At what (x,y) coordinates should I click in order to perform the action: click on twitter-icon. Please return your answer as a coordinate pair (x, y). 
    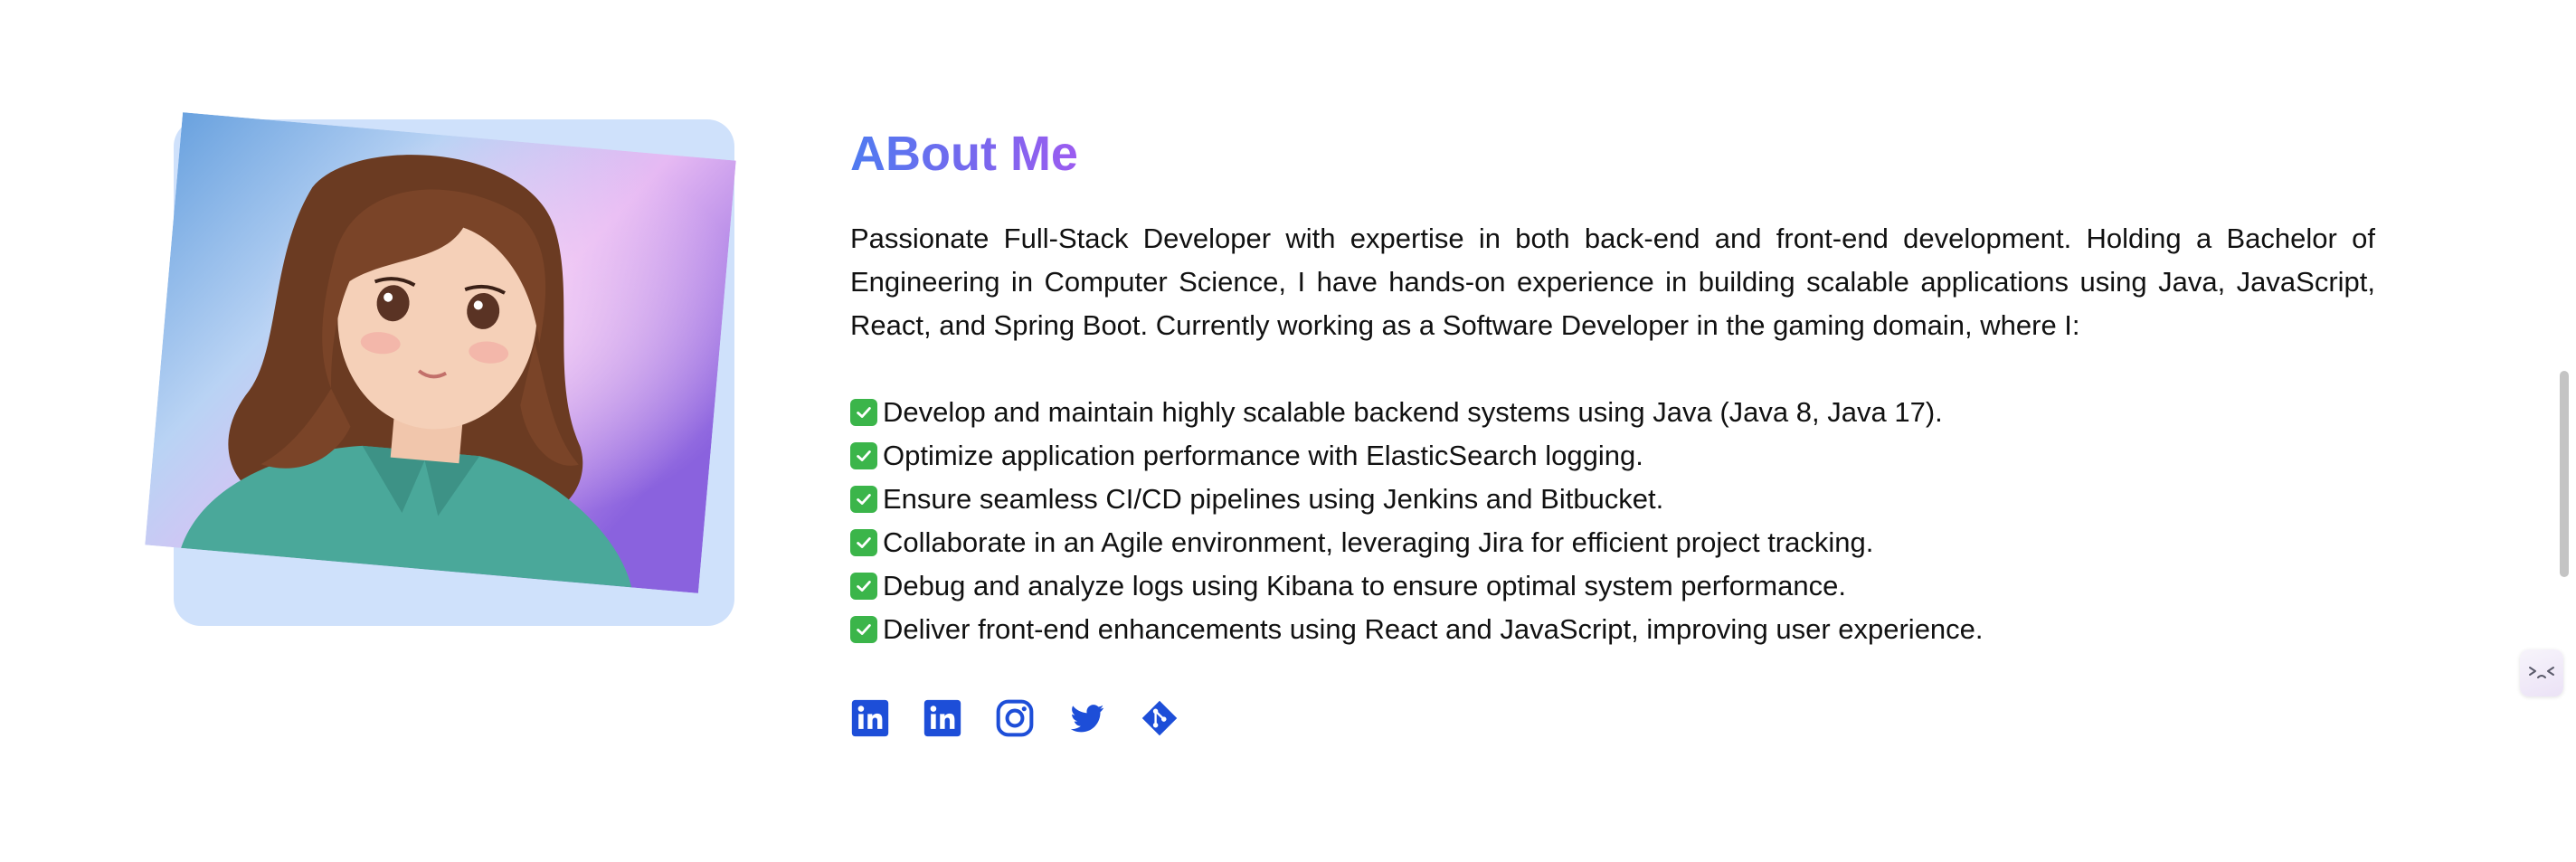
    Looking at the image, I should click on (1087, 719).